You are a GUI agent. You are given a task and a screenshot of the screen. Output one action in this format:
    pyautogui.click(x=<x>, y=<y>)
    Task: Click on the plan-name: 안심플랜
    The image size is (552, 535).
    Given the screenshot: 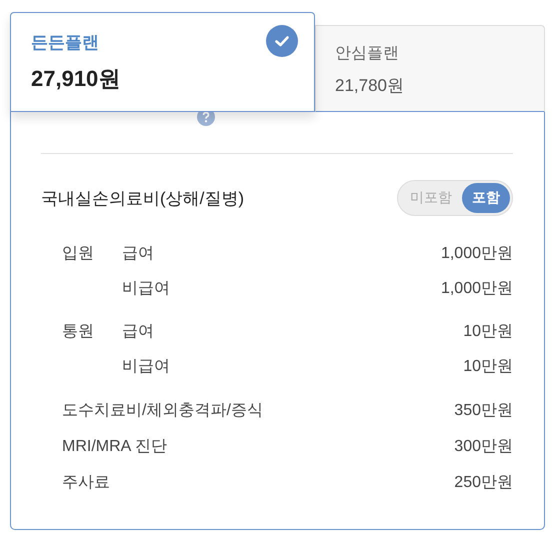 What is the action you would take?
    pyautogui.click(x=367, y=54)
    